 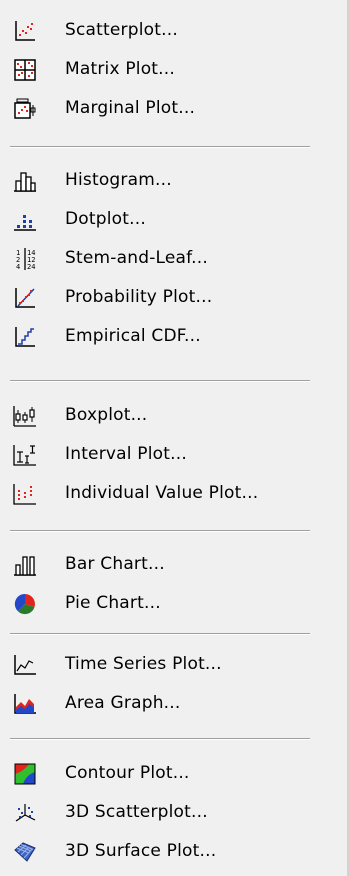 I want to click on 3d-scatterplot-icon, so click(x=25, y=813).